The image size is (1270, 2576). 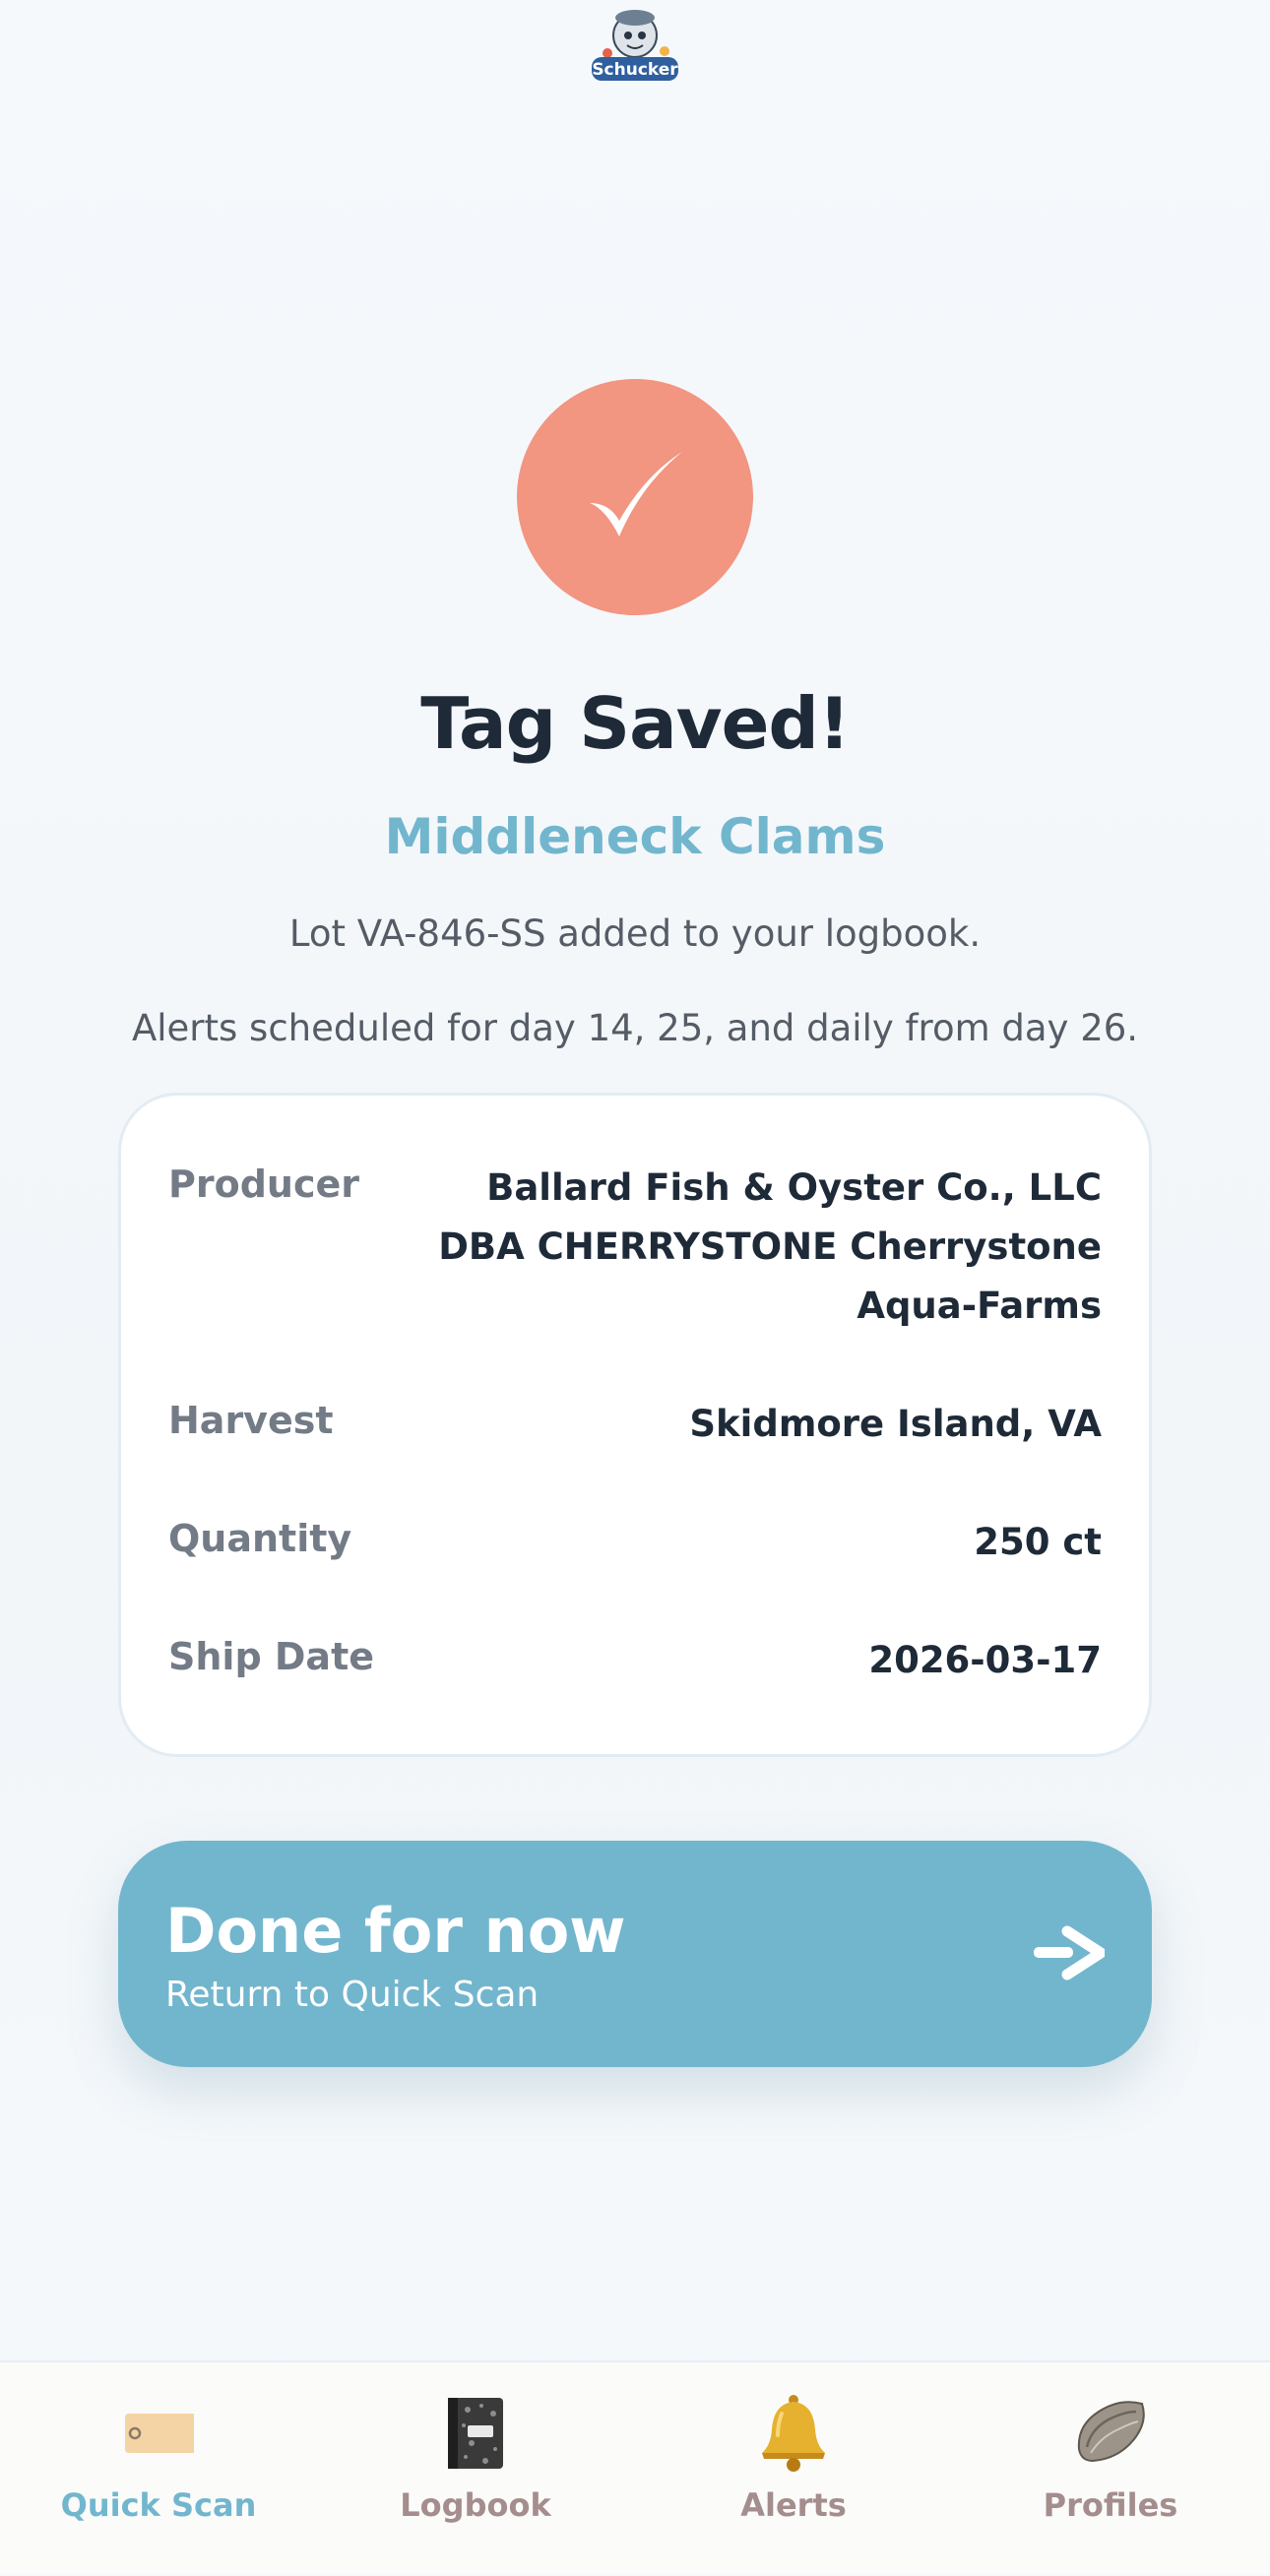 What do you see at coordinates (271, 1657) in the screenshot?
I see `detail-label: Ship Date` at bounding box center [271, 1657].